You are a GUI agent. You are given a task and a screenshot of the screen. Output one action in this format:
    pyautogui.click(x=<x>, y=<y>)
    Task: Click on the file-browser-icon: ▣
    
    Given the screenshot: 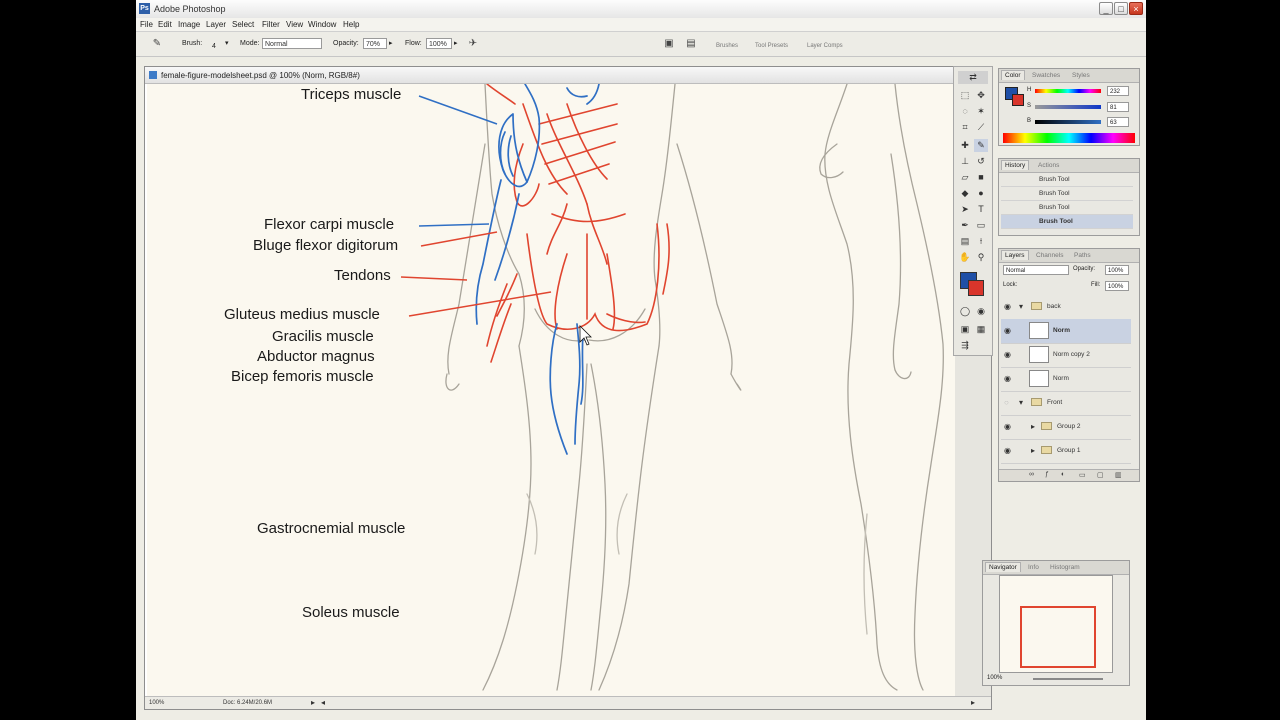 What is the action you would take?
    pyautogui.click(x=669, y=44)
    